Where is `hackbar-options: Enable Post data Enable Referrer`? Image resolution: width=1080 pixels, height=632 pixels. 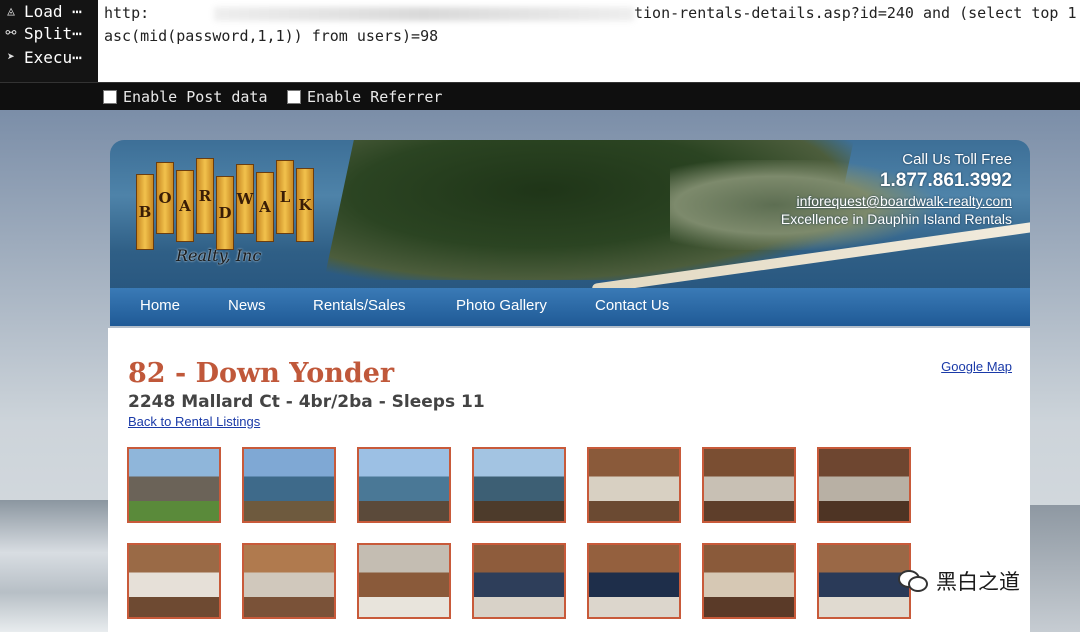 hackbar-options: Enable Post data Enable Referrer is located at coordinates (540, 96).